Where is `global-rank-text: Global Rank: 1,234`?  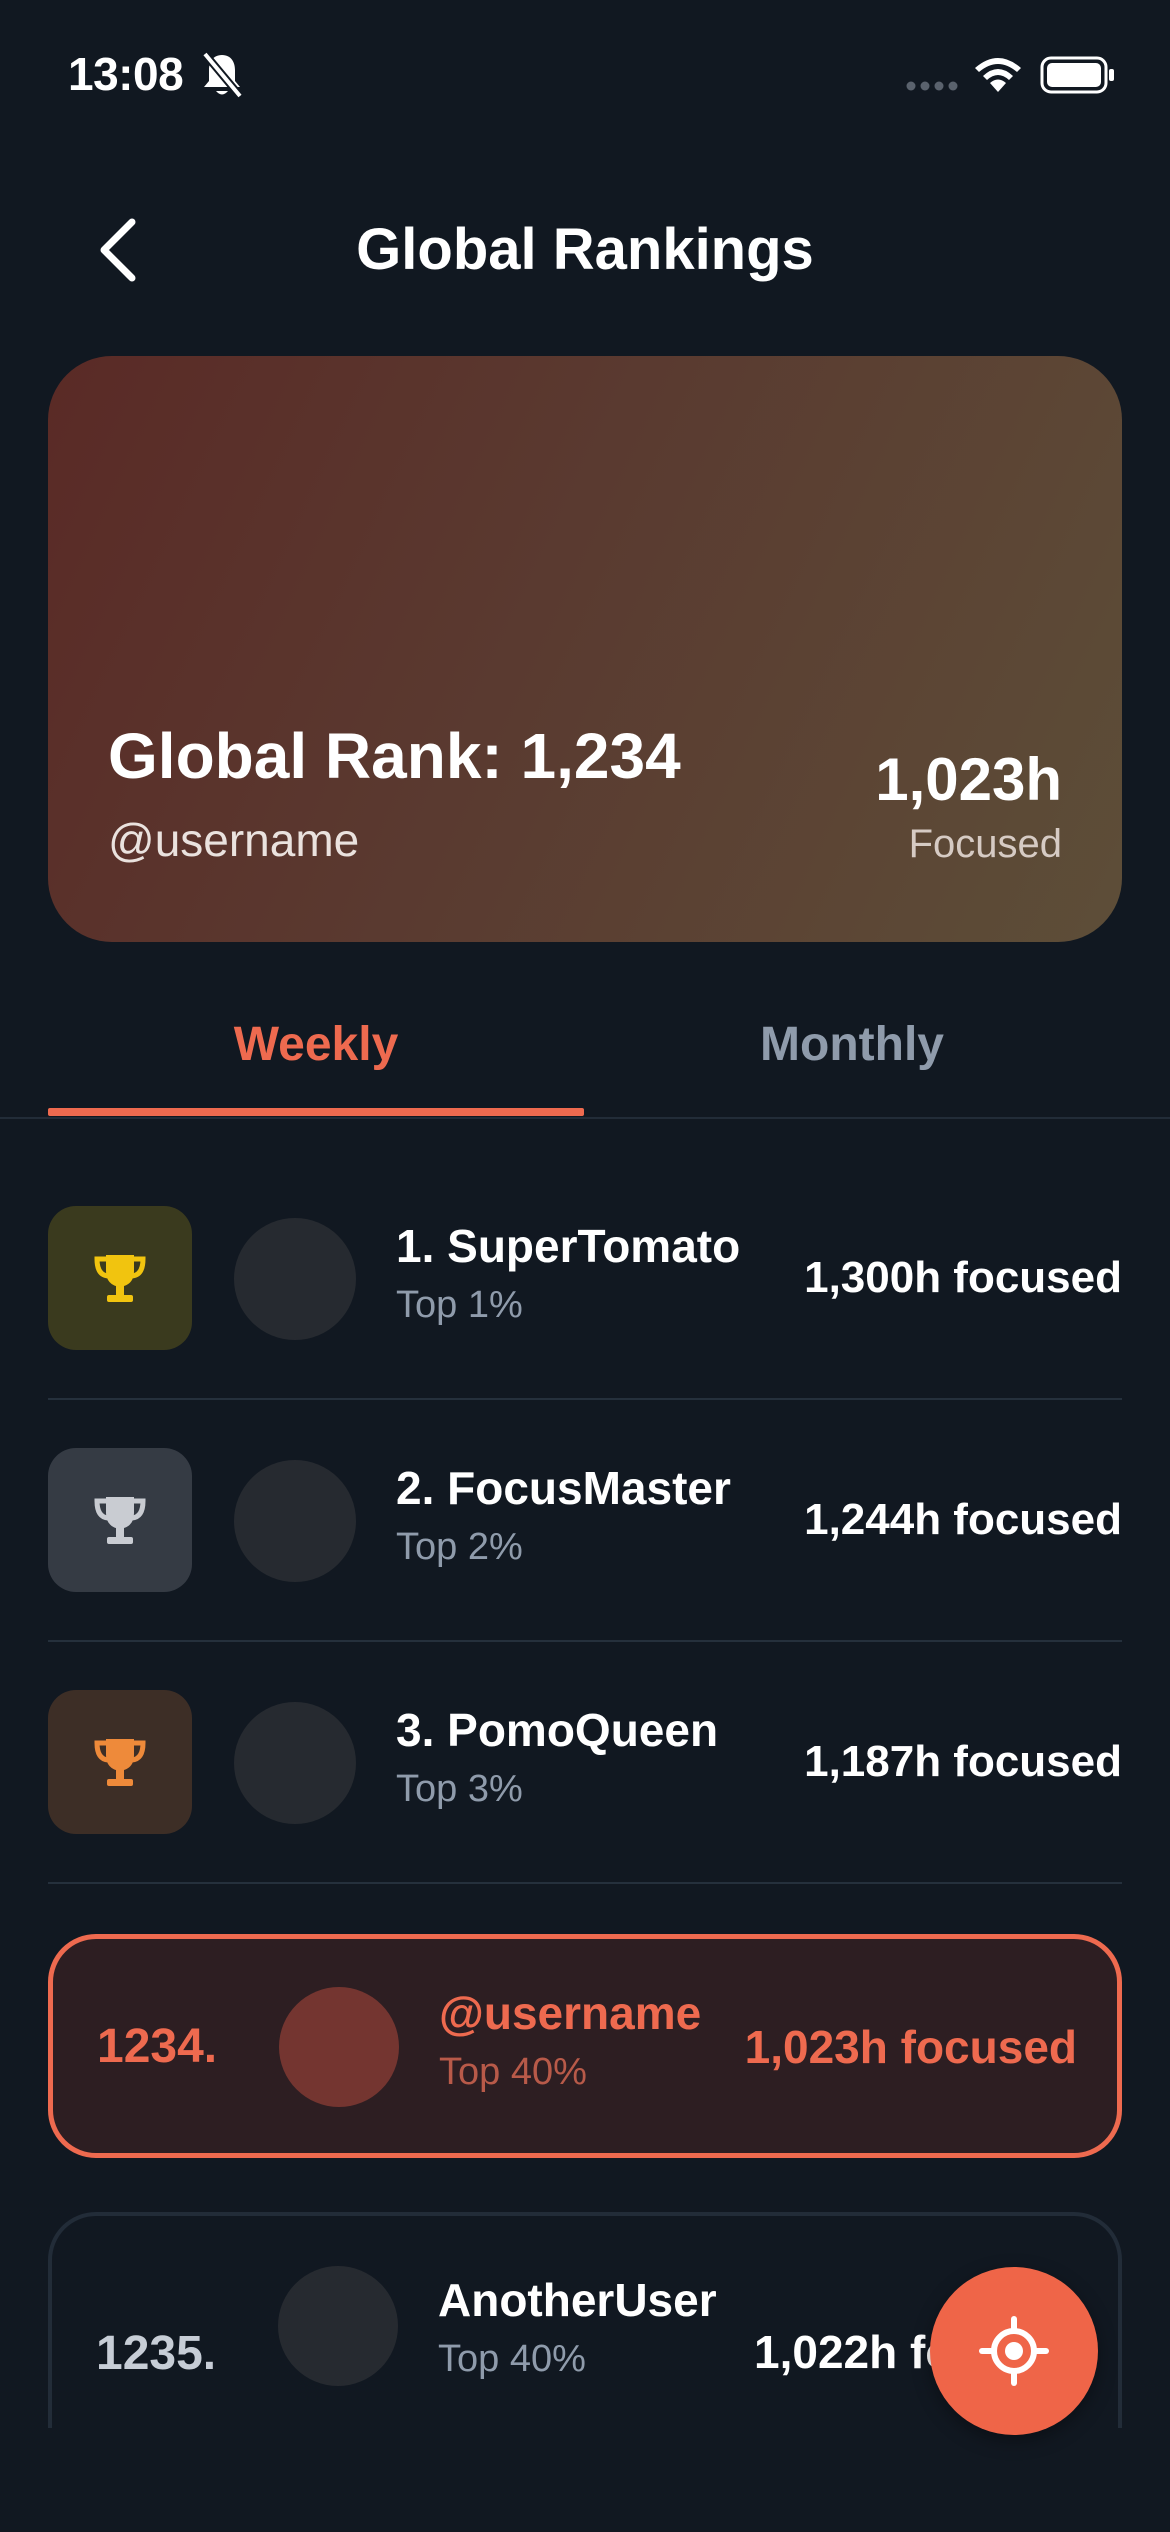 global-rank-text: Global Rank: 1,234 is located at coordinates (394, 756).